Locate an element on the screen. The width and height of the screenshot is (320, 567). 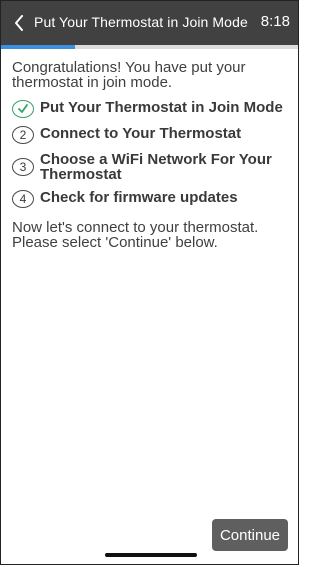
step-label: Put Your Thermostat in Join Mode is located at coordinates (161, 107).